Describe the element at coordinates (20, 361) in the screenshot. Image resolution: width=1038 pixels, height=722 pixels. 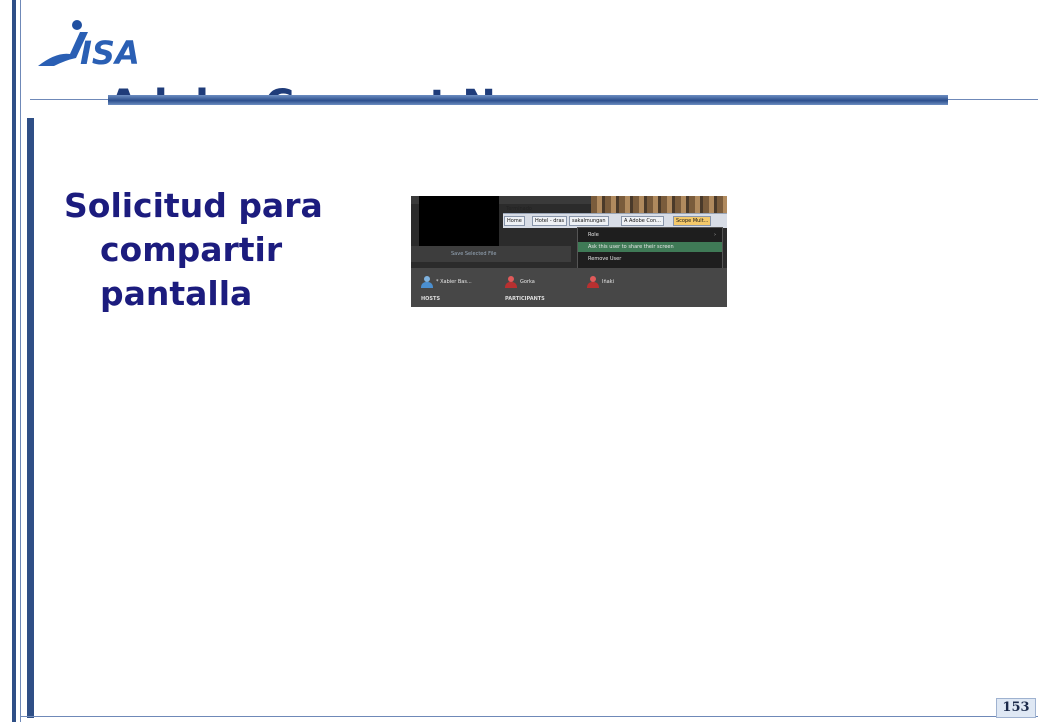
I see `frame-line-thin` at that location.